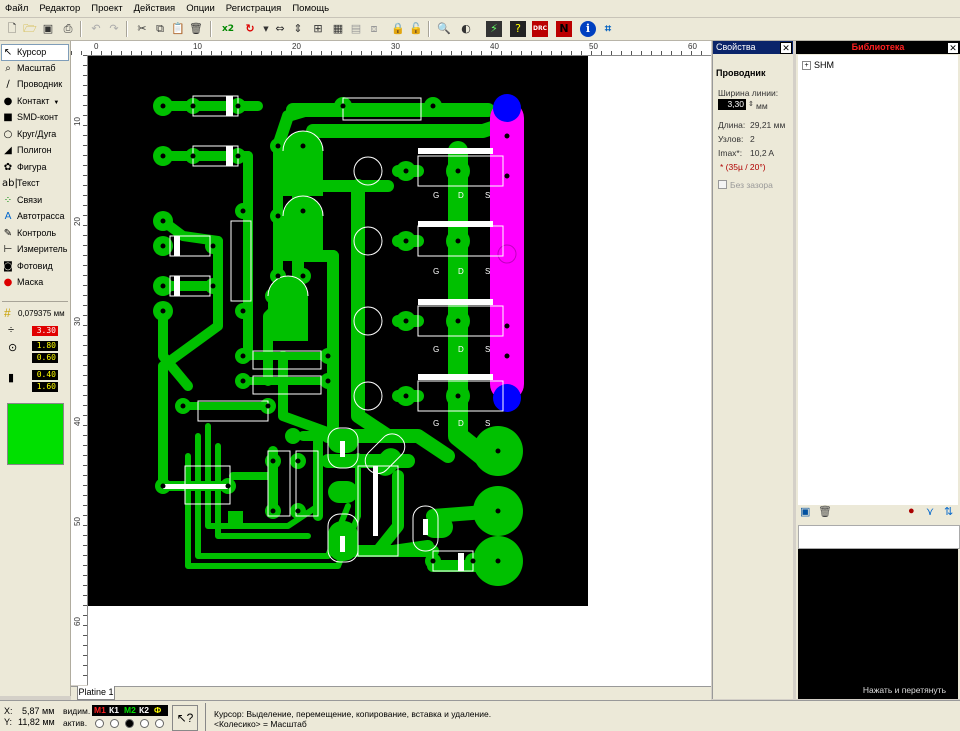  Describe the element at coordinates (878, 47) in the screenshot. I see `library-title: Библиотека` at that location.